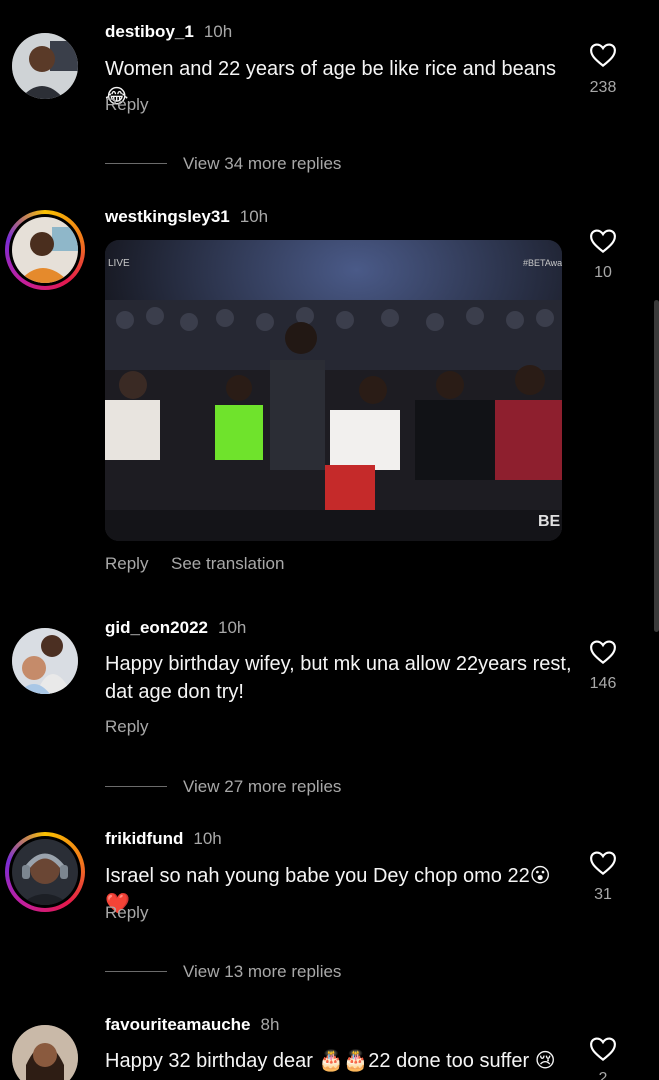  Describe the element at coordinates (262, 164) in the screenshot. I see `view-more-label: View 34 more replies` at that location.